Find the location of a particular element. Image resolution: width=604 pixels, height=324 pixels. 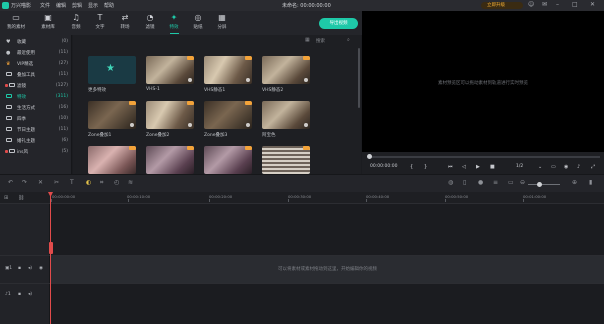

maximize-icon: □ is located at coordinates (575, 4).